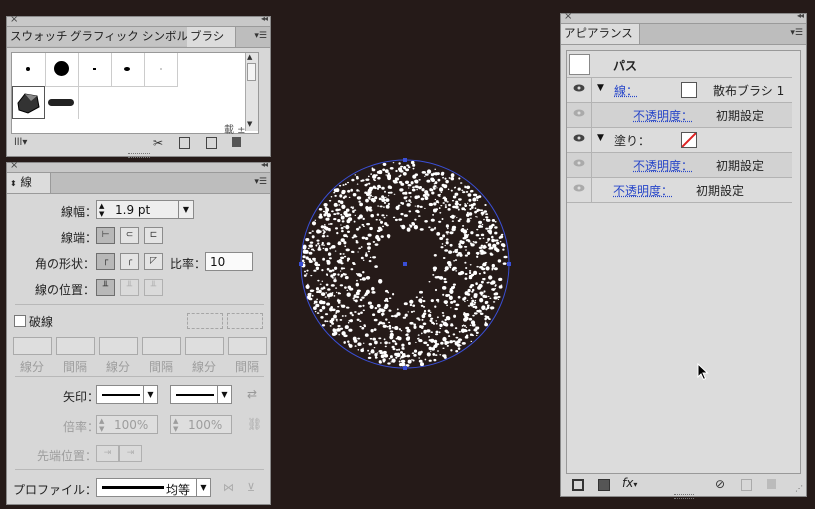  I want to click on preserve-dash-button, so click(205, 321).